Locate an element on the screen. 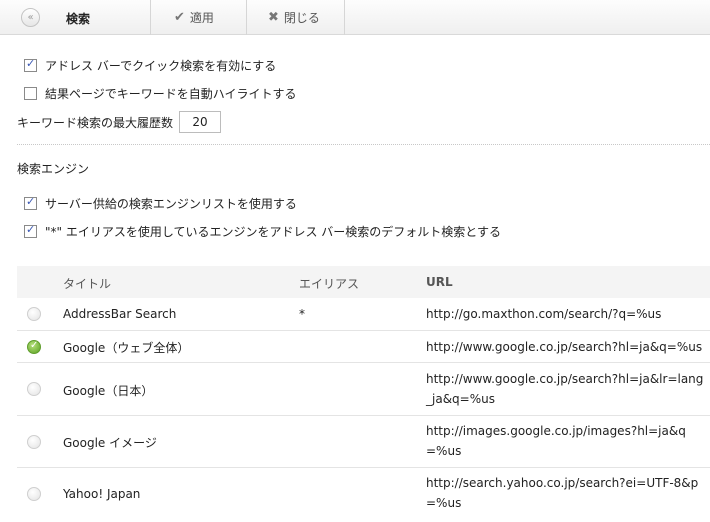  max-history-label: キーワード検索の最大履歴数 is located at coordinates (95, 122).